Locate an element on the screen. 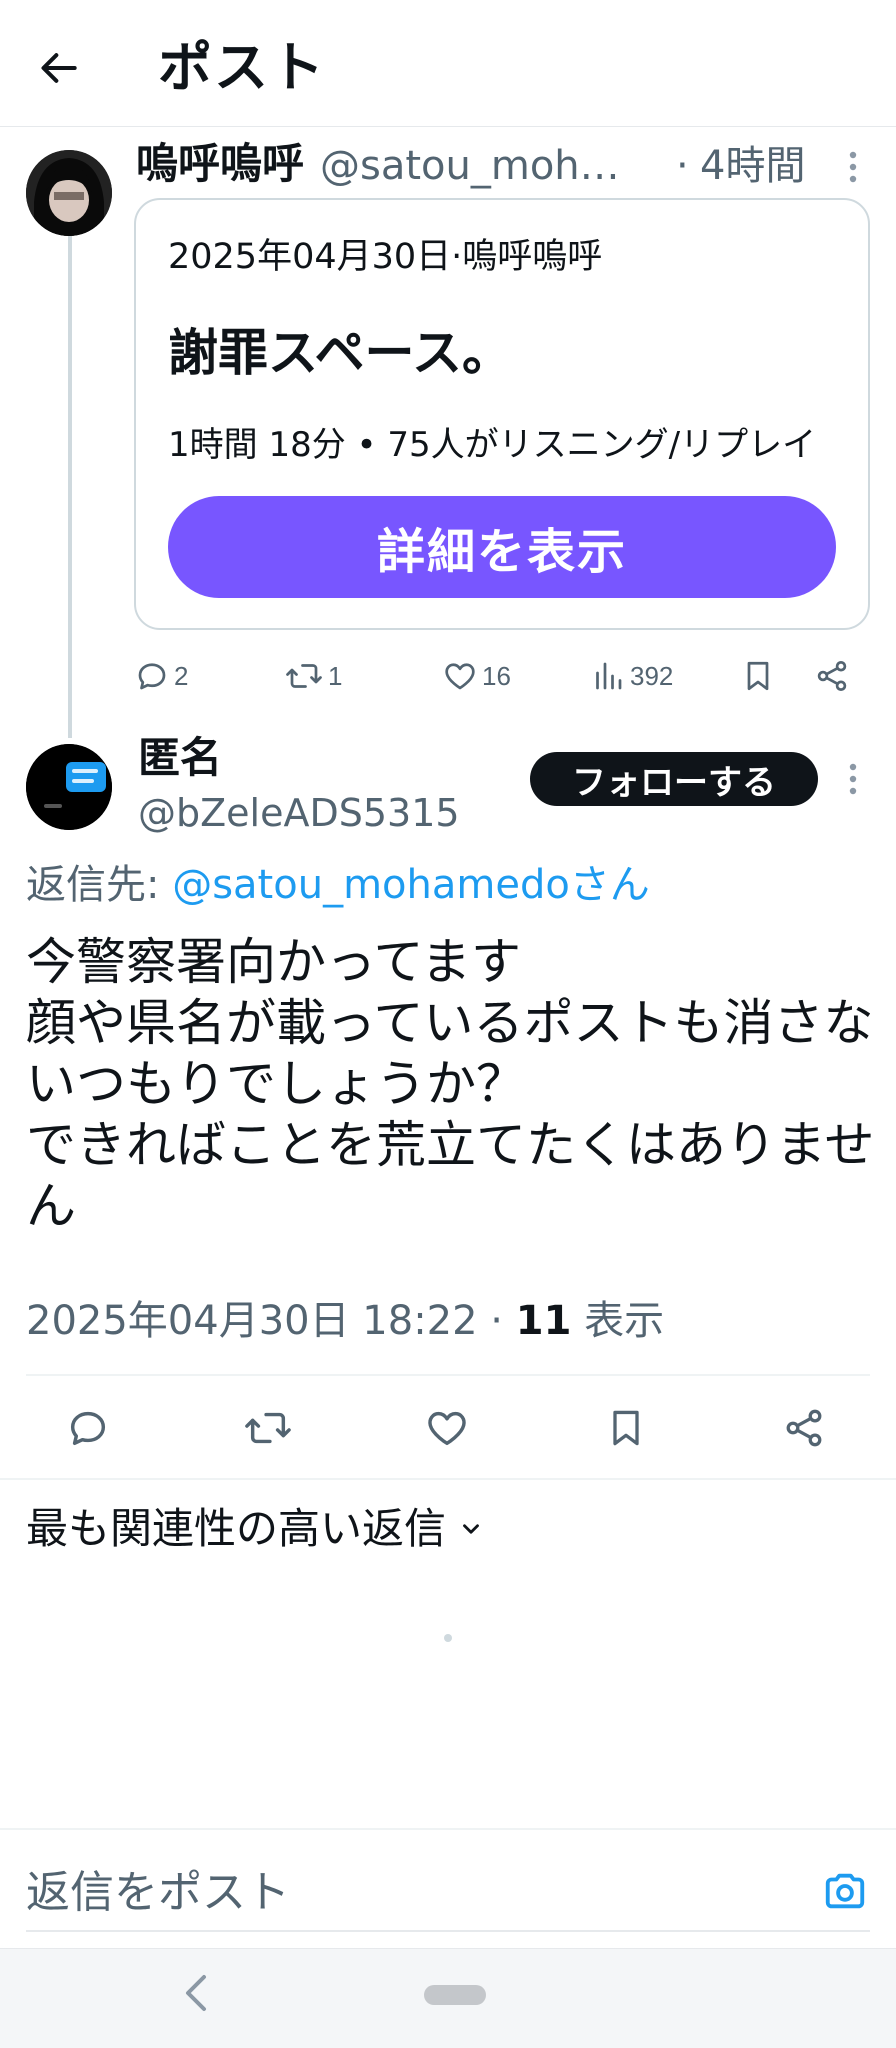 The height and width of the screenshot is (2048, 896). author-handle: @satou_mohamedo is located at coordinates (478, 166).